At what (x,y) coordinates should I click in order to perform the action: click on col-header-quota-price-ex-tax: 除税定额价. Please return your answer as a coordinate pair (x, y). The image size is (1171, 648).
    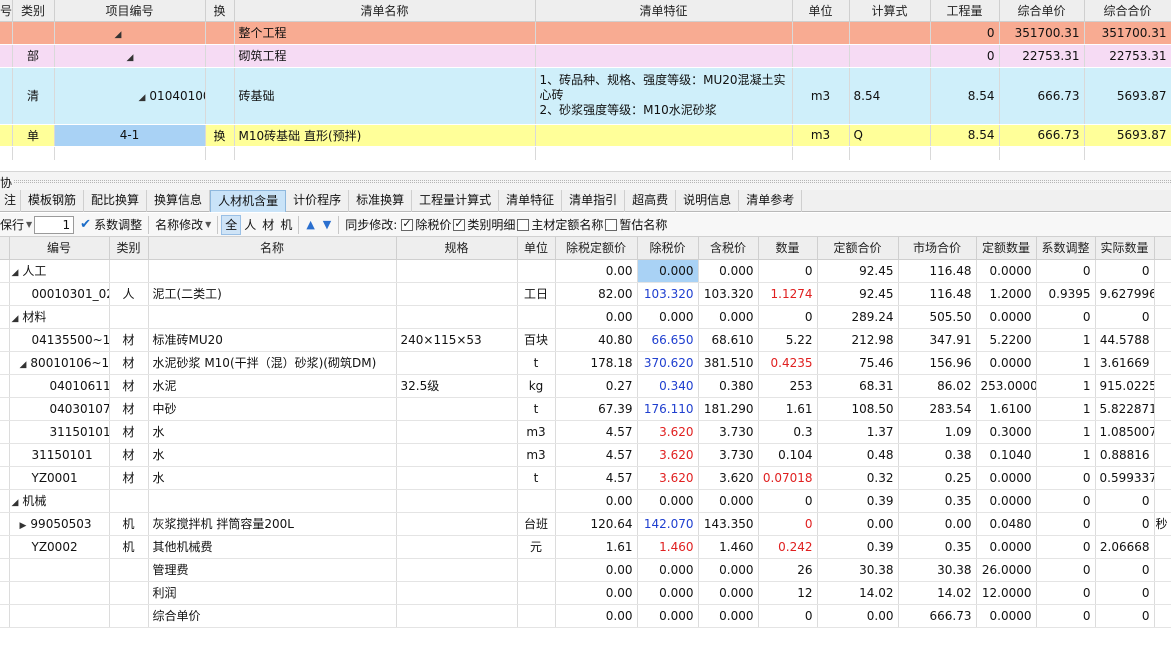
    Looking at the image, I should click on (596, 248).